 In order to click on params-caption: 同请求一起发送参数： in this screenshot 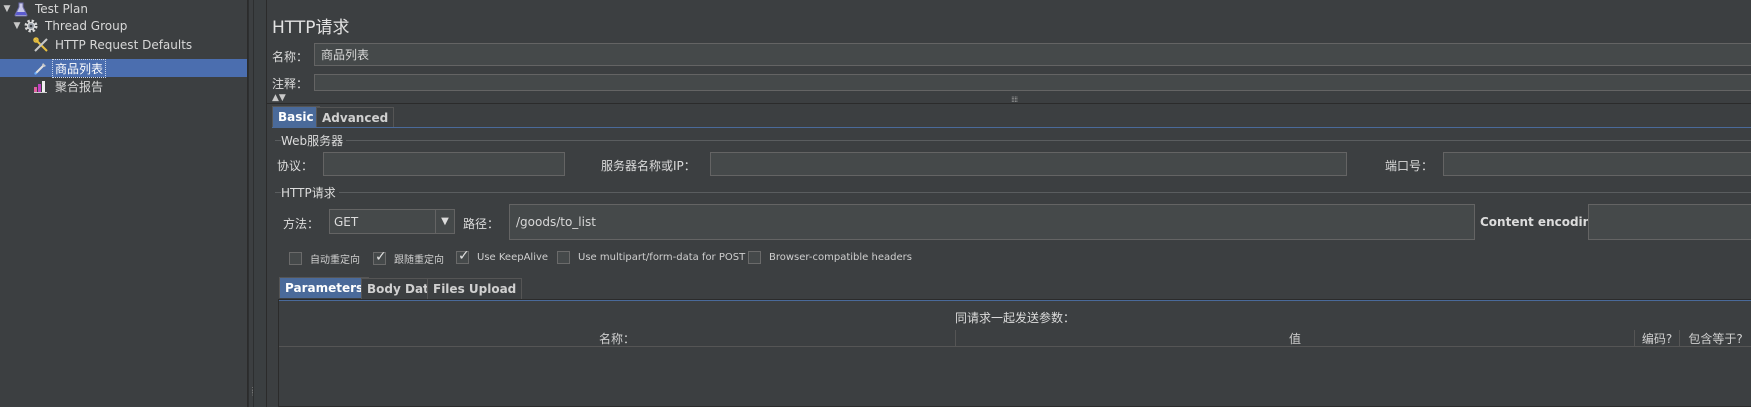, I will do `click(1014, 318)`.